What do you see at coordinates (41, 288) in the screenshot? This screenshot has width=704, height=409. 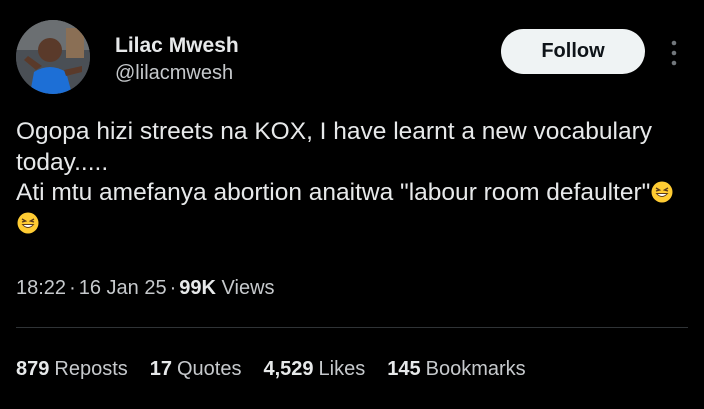 I see `tweet-time: 18:22` at bounding box center [41, 288].